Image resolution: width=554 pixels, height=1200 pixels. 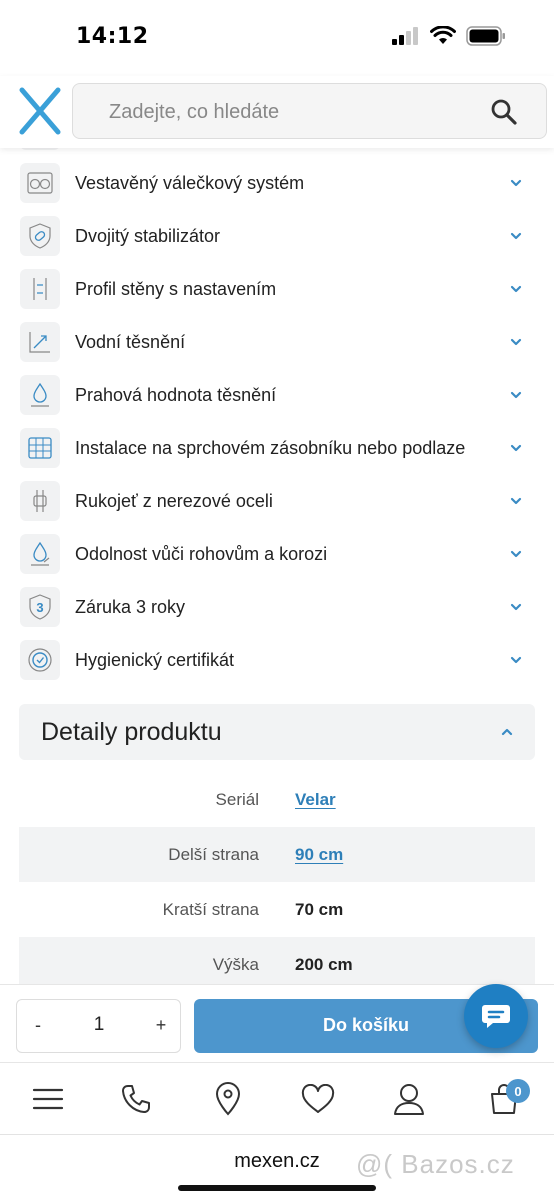 What do you see at coordinates (136, 1099) in the screenshot?
I see `phone-icon` at bounding box center [136, 1099].